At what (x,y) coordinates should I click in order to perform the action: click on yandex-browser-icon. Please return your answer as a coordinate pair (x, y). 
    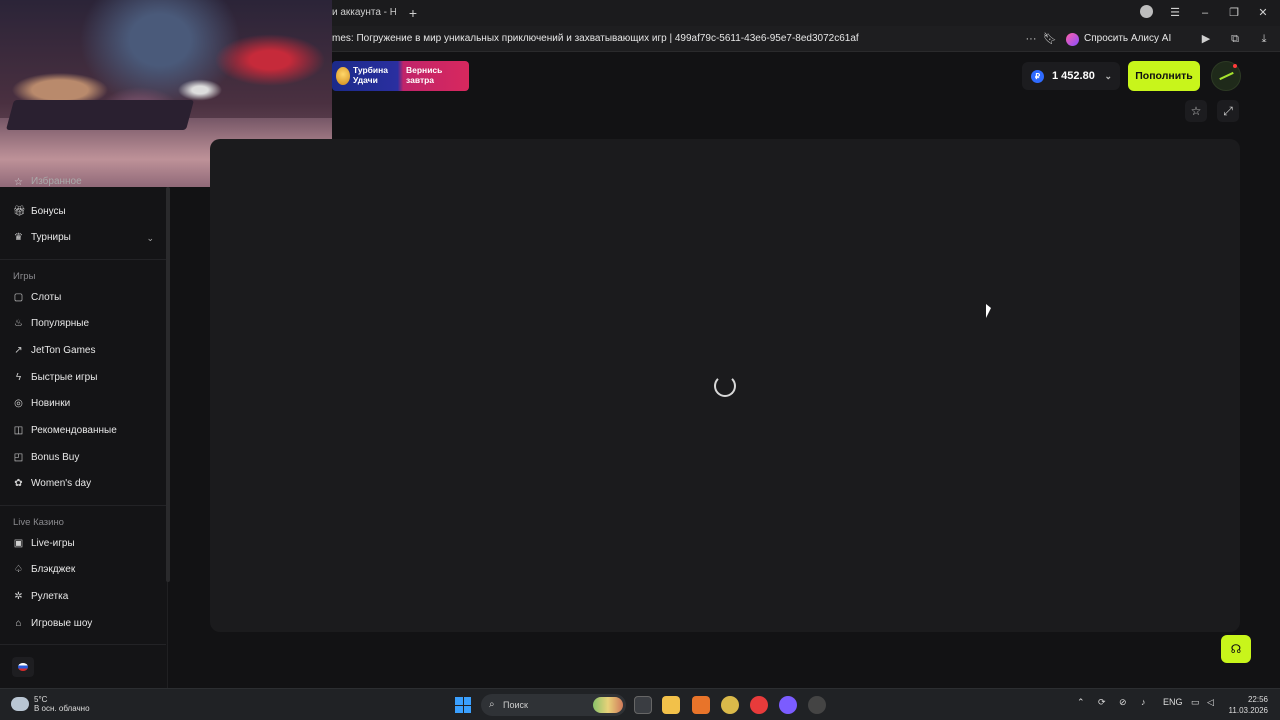
    Looking at the image, I should click on (759, 705).